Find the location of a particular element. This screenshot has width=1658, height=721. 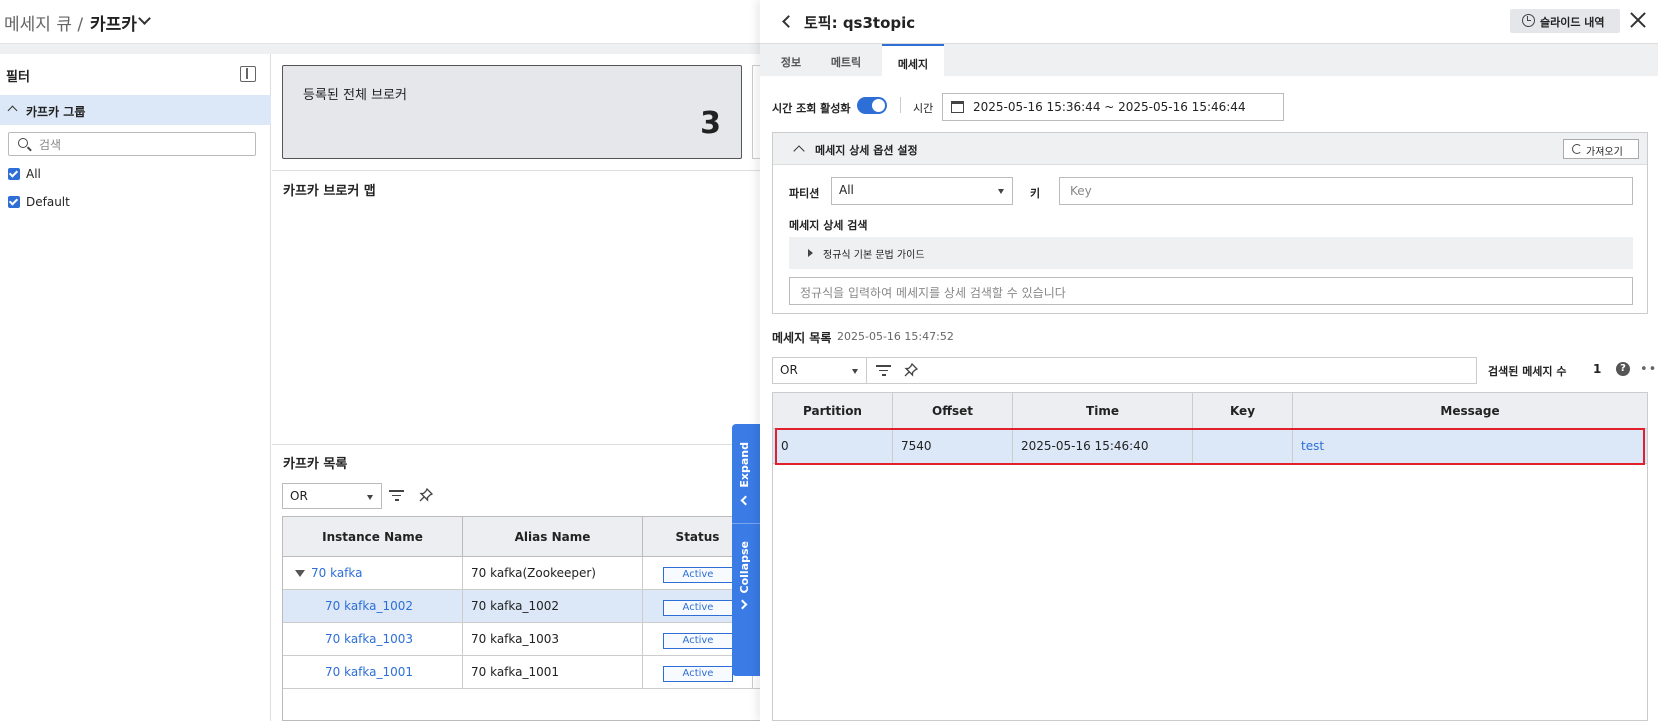

help-icon: ? is located at coordinates (1623, 369).